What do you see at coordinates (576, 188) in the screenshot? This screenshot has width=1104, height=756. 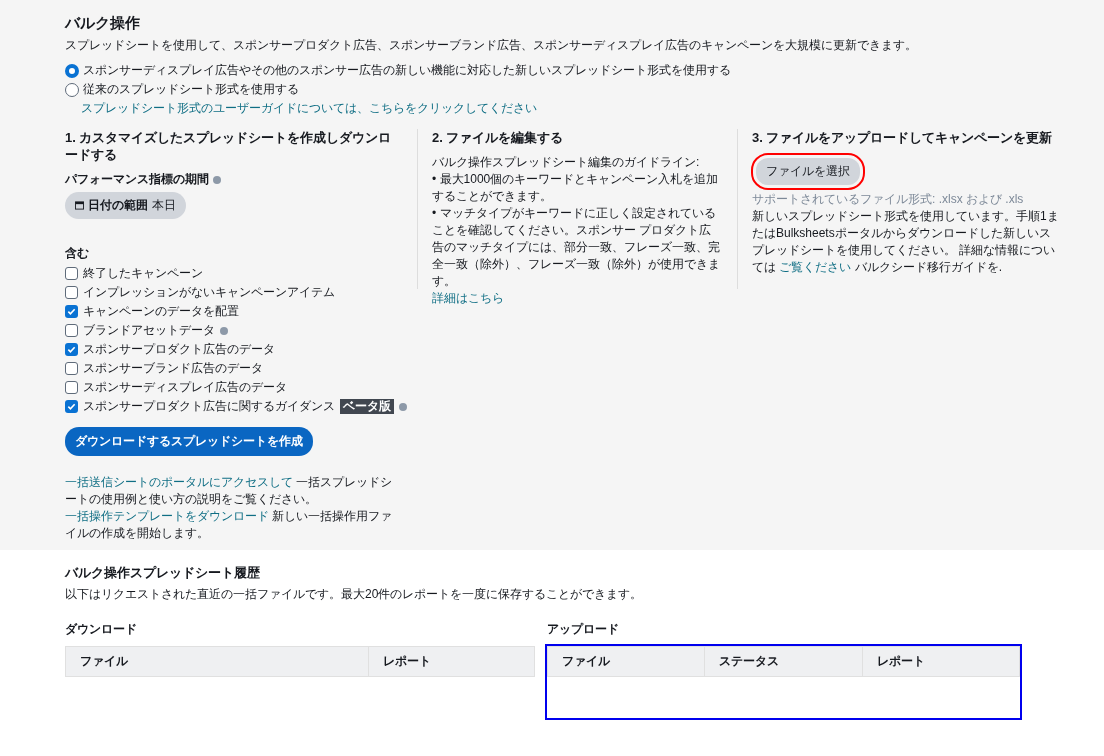 I see `guideline-item: • 最大1000個のキーワードとキャンペーン入札を追加することができます。` at bounding box center [576, 188].